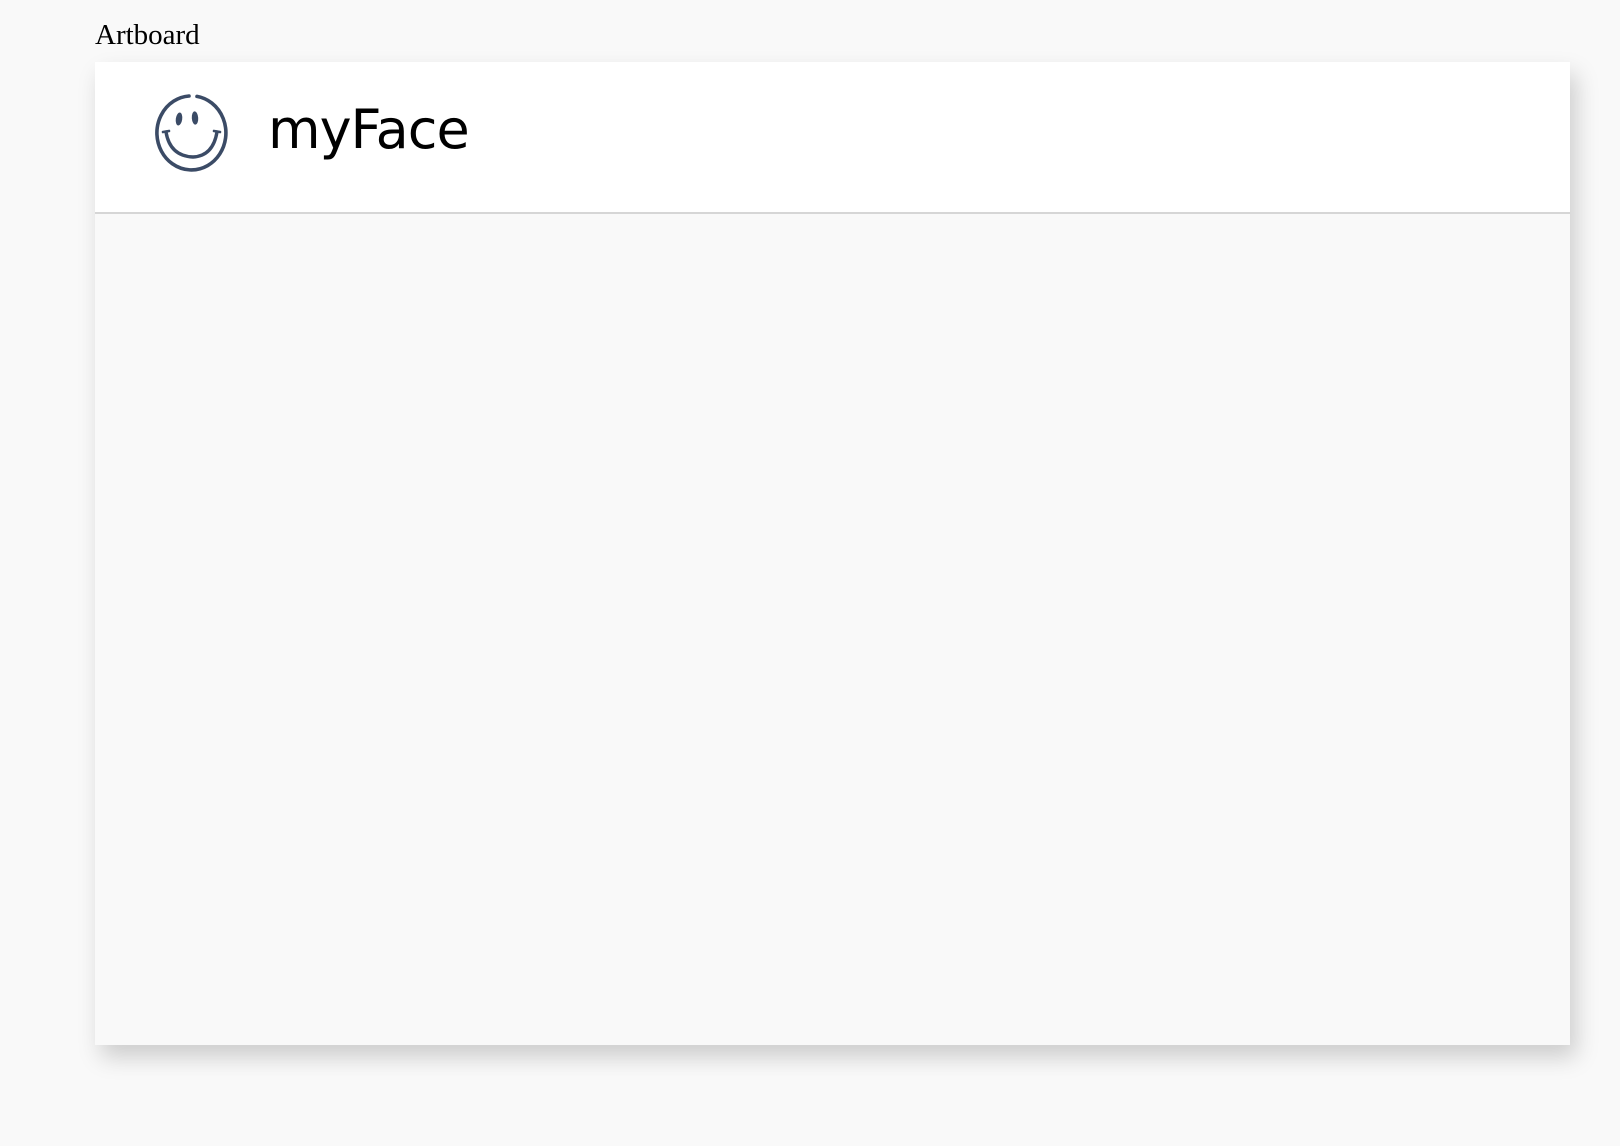 The width and height of the screenshot is (1620, 1146). I want to click on brand-name: myFace, so click(369, 130).